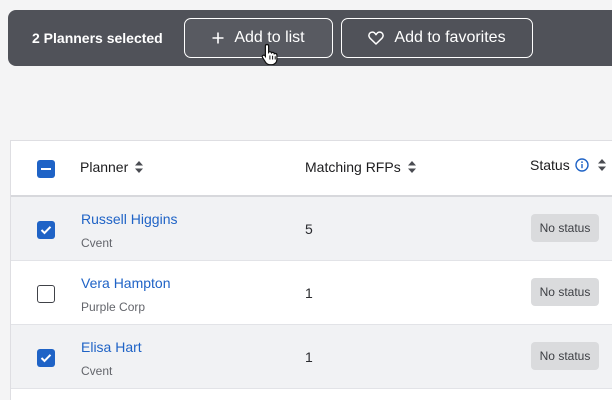 The width and height of the screenshot is (612, 400). What do you see at coordinates (450, 37) in the screenshot?
I see `add-to-favorites-label: Add to favorites` at bounding box center [450, 37].